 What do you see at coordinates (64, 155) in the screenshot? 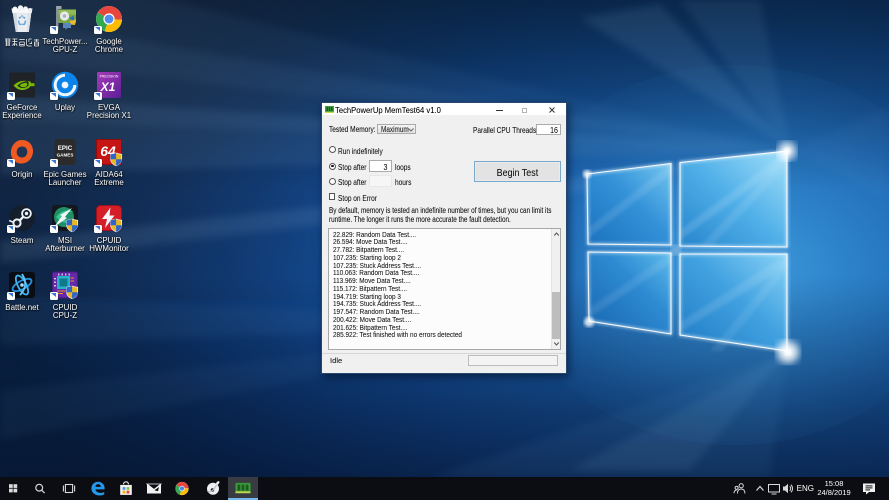
I see `svg-text: GAMES` at bounding box center [64, 155].